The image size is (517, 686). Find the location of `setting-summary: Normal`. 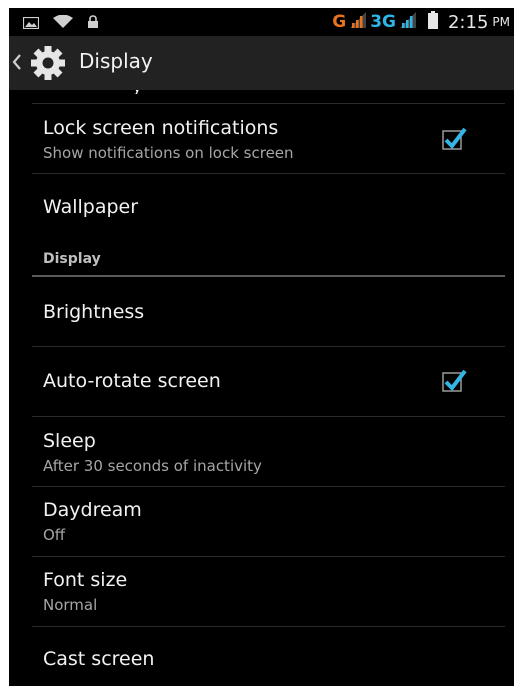

setting-summary: Normal is located at coordinates (70, 605).